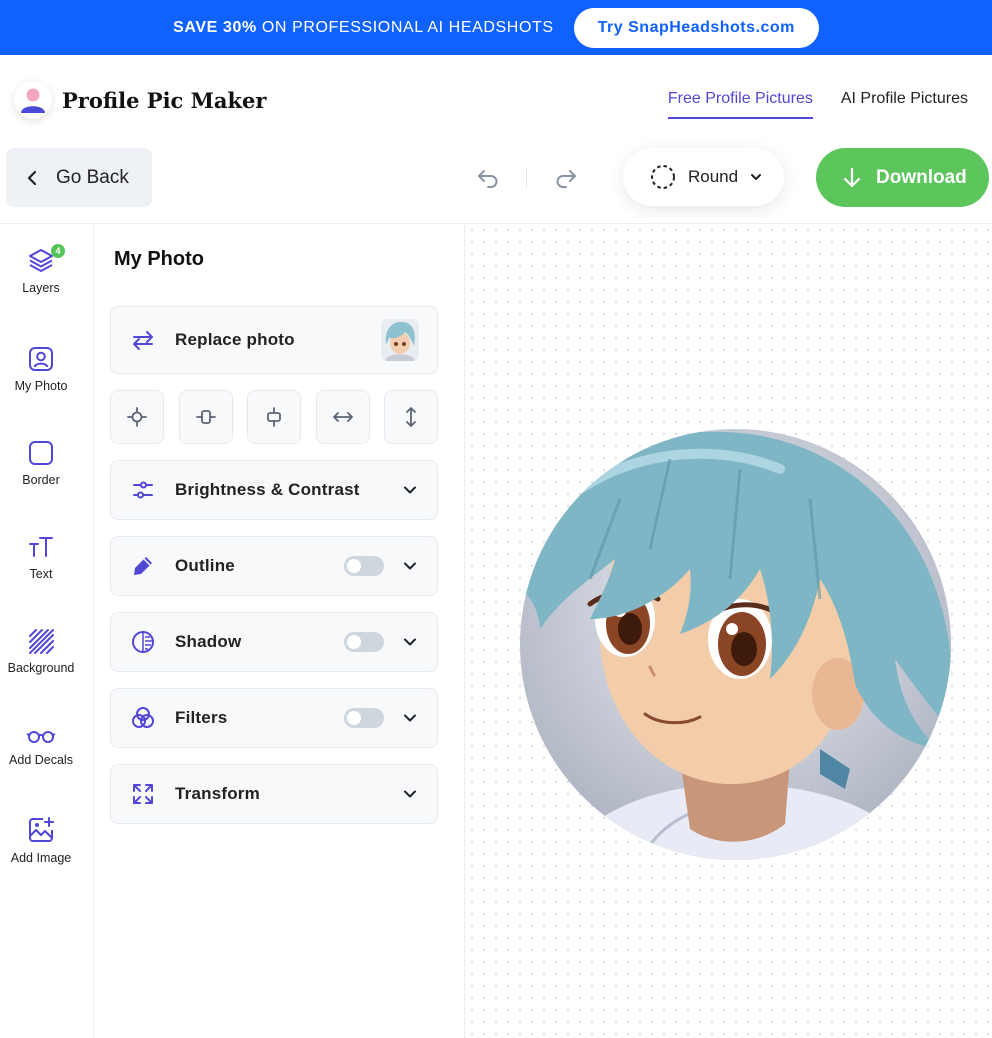 The image size is (992, 1038). Describe the element at coordinates (400, 340) in the screenshot. I see `photo-thumbnail` at that location.